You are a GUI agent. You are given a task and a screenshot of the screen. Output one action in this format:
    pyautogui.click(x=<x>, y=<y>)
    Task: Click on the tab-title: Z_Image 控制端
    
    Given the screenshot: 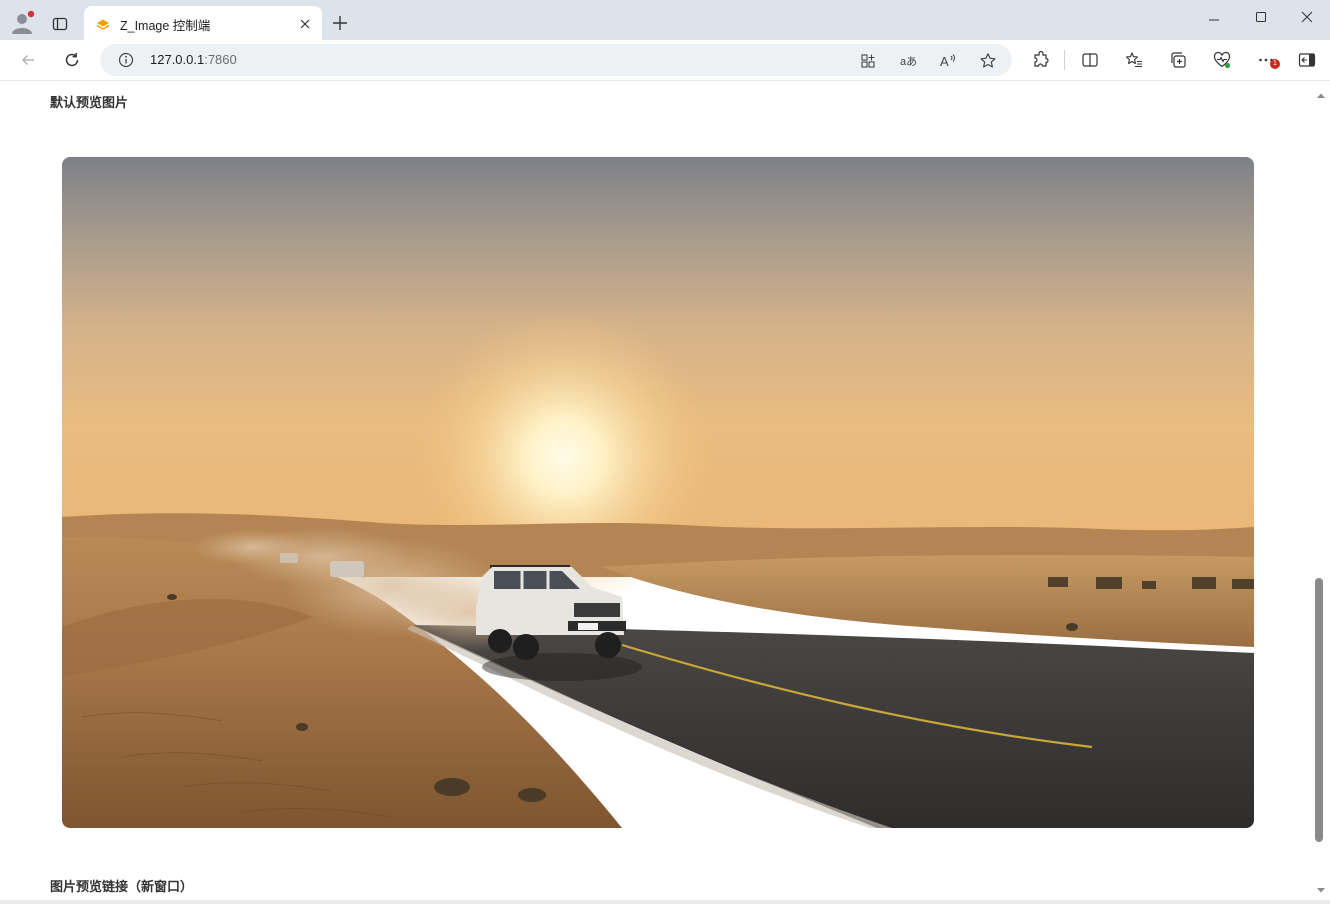 What is the action you would take?
    pyautogui.click(x=165, y=26)
    